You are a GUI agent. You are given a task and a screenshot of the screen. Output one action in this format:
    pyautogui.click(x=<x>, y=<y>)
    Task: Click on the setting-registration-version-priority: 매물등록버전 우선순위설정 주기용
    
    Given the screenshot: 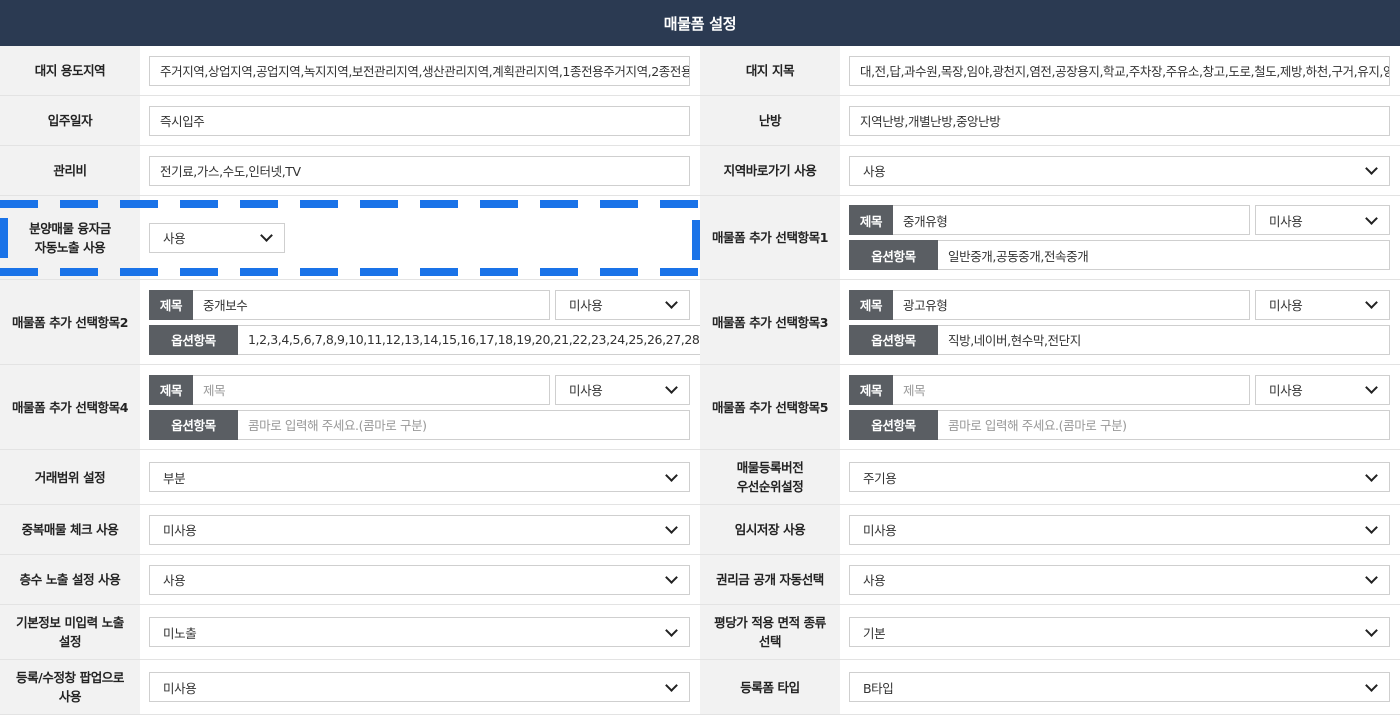 What is the action you would take?
    pyautogui.click(x=1050, y=477)
    